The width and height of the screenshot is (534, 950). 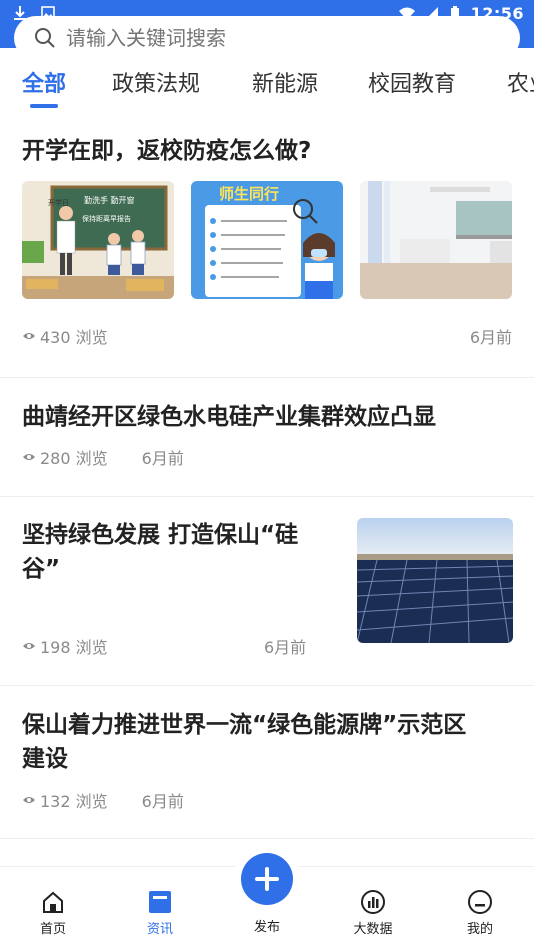 What do you see at coordinates (52, 929) in the screenshot?
I see `nav-label: 首页` at bounding box center [52, 929].